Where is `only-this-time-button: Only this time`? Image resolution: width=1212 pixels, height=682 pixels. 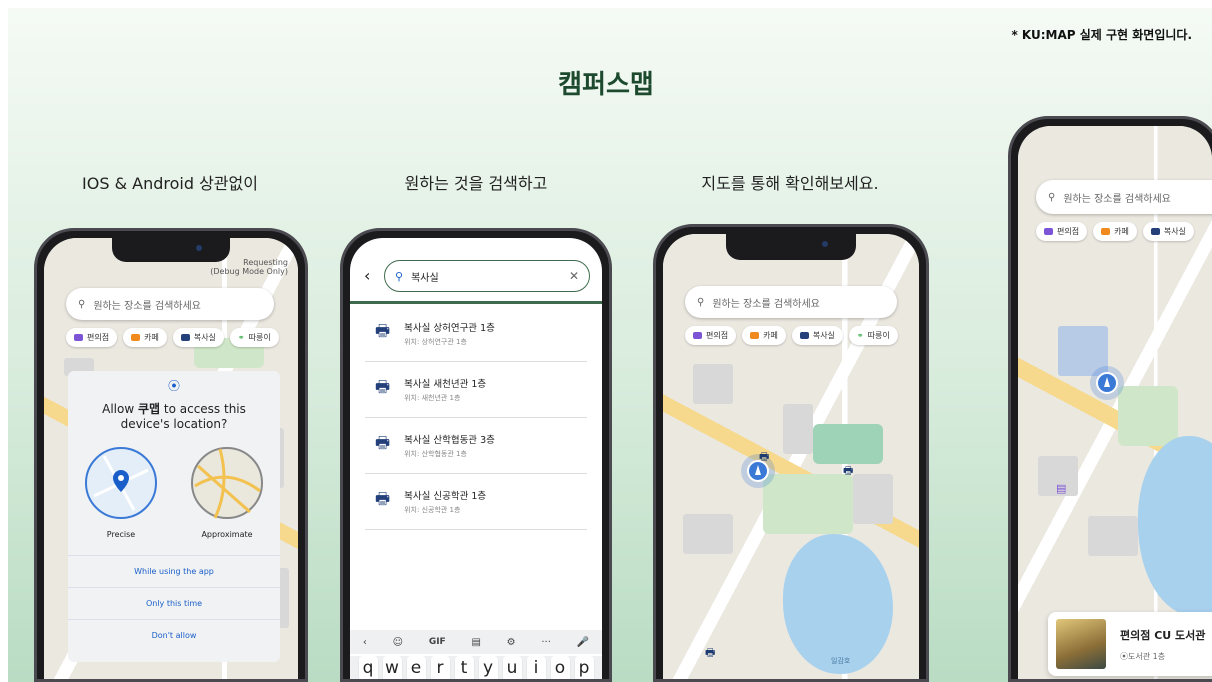 only-this-time-button: Only this time is located at coordinates (174, 603).